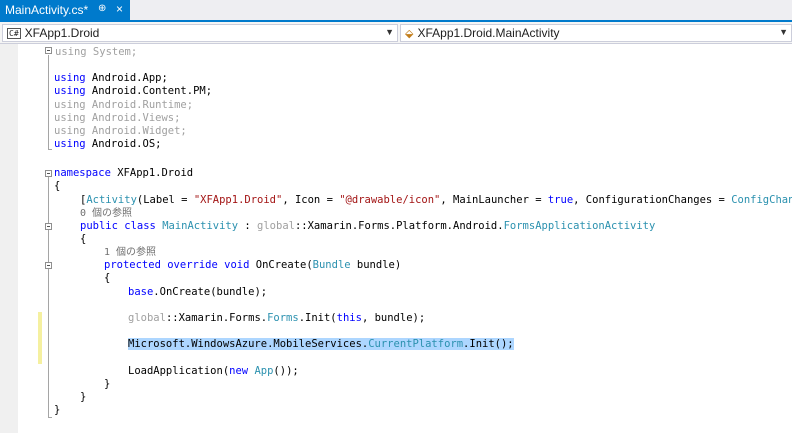  I want to click on collapse-method-icon, so click(48, 265).